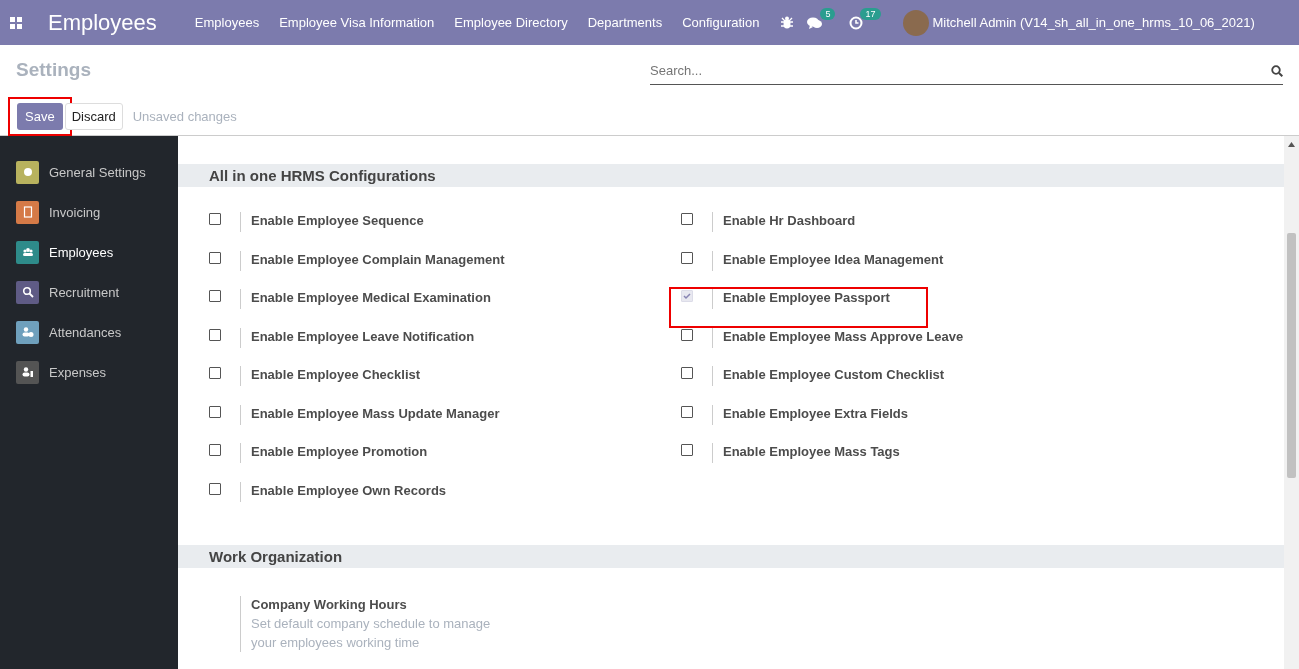 This screenshot has width=1299, height=669. I want to click on option-label: Enable Employee Extra Fields, so click(815, 413).